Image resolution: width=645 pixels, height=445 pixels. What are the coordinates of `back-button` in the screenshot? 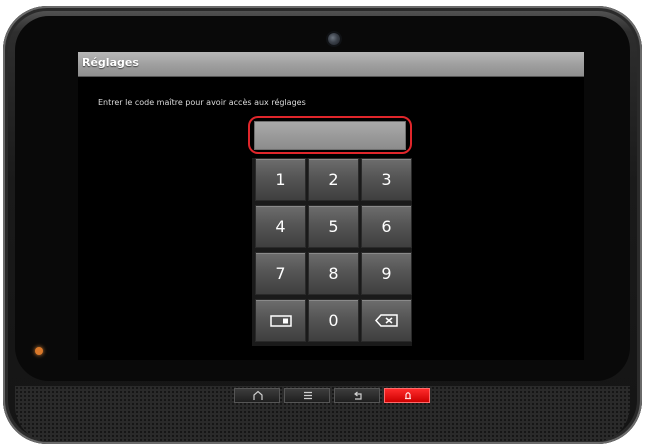 It's located at (357, 395).